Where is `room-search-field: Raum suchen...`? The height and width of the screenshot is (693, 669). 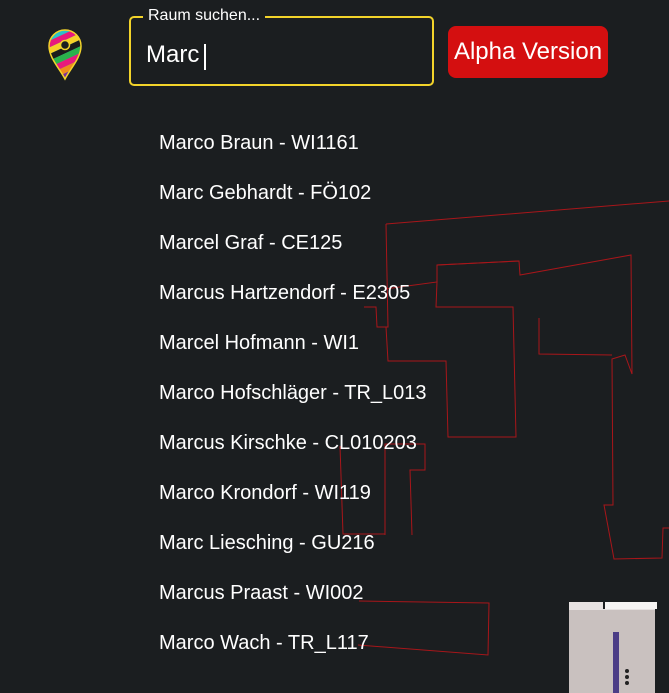 room-search-field: Raum suchen... is located at coordinates (281, 46).